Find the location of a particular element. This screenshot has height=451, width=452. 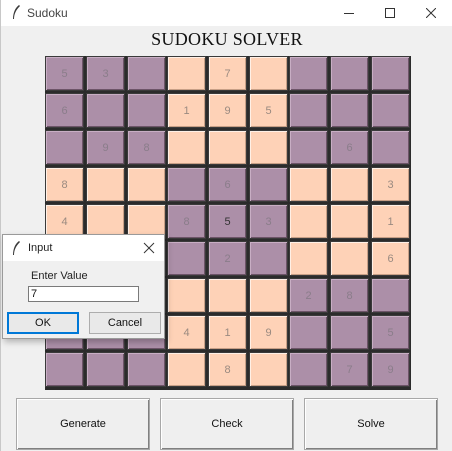

minimize-button is located at coordinates (348, 13).